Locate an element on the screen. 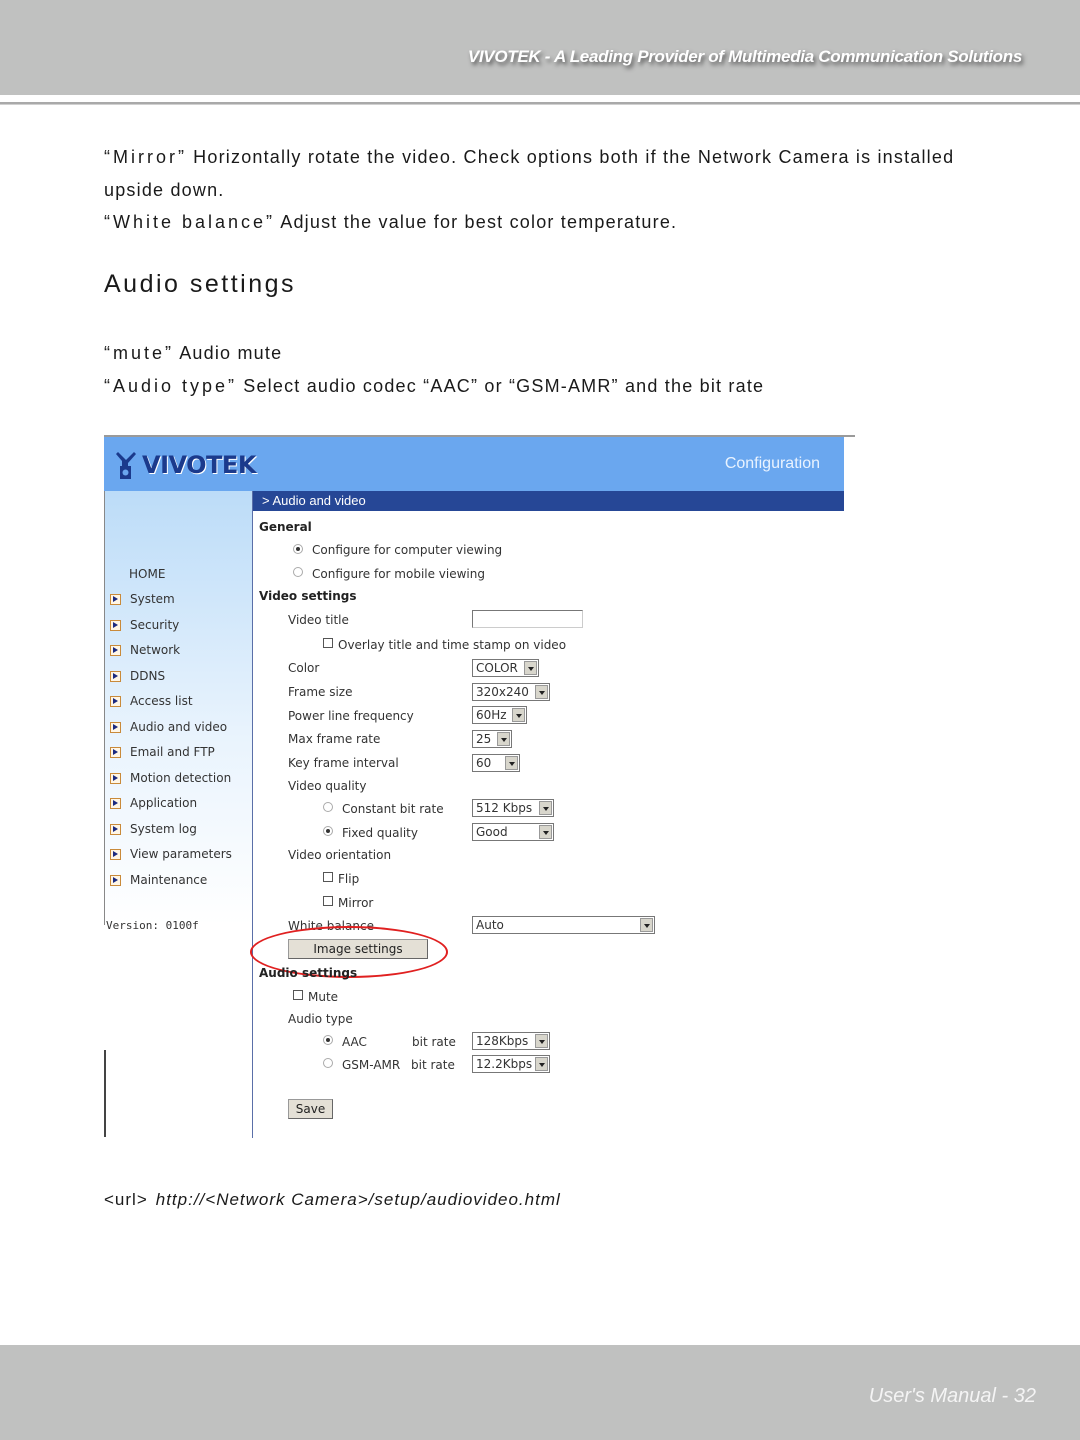 The width and height of the screenshot is (1080, 1440). bit-rate-select: 512 Kbps is located at coordinates (513, 808).